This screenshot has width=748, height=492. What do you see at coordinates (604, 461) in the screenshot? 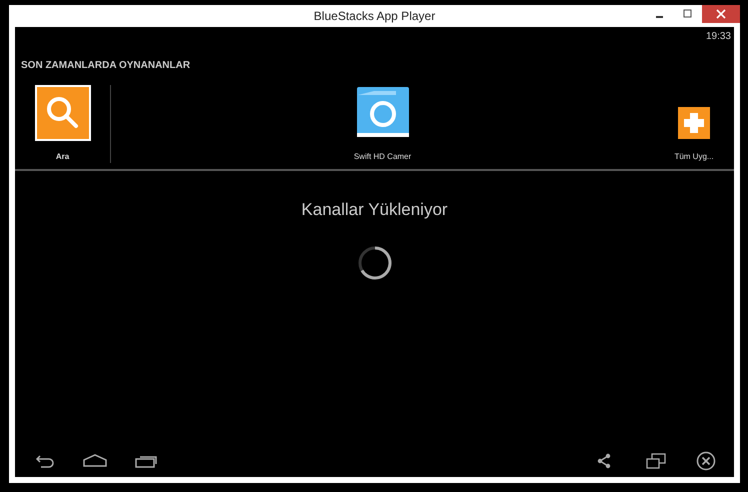
I see `share-icon` at bounding box center [604, 461].